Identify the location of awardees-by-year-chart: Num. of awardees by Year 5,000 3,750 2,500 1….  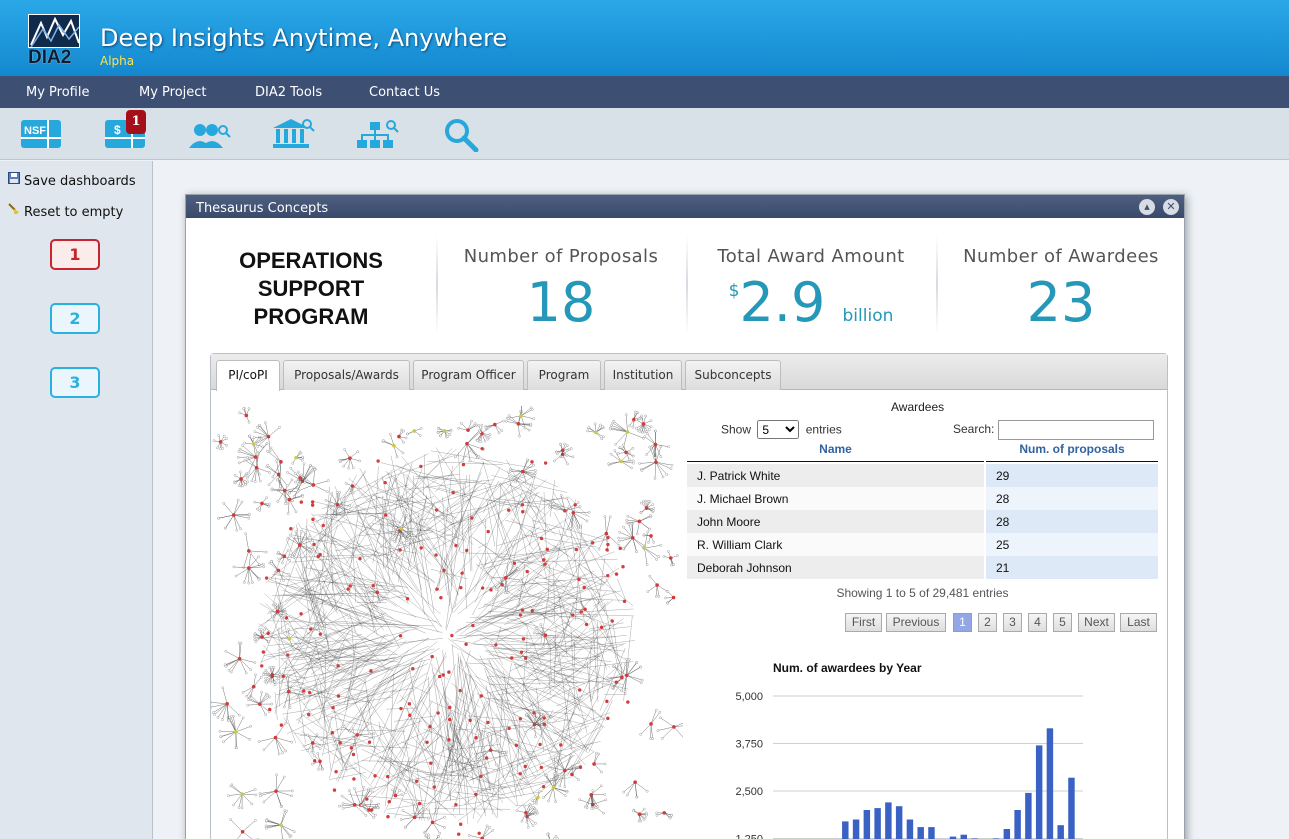
(937, 746).